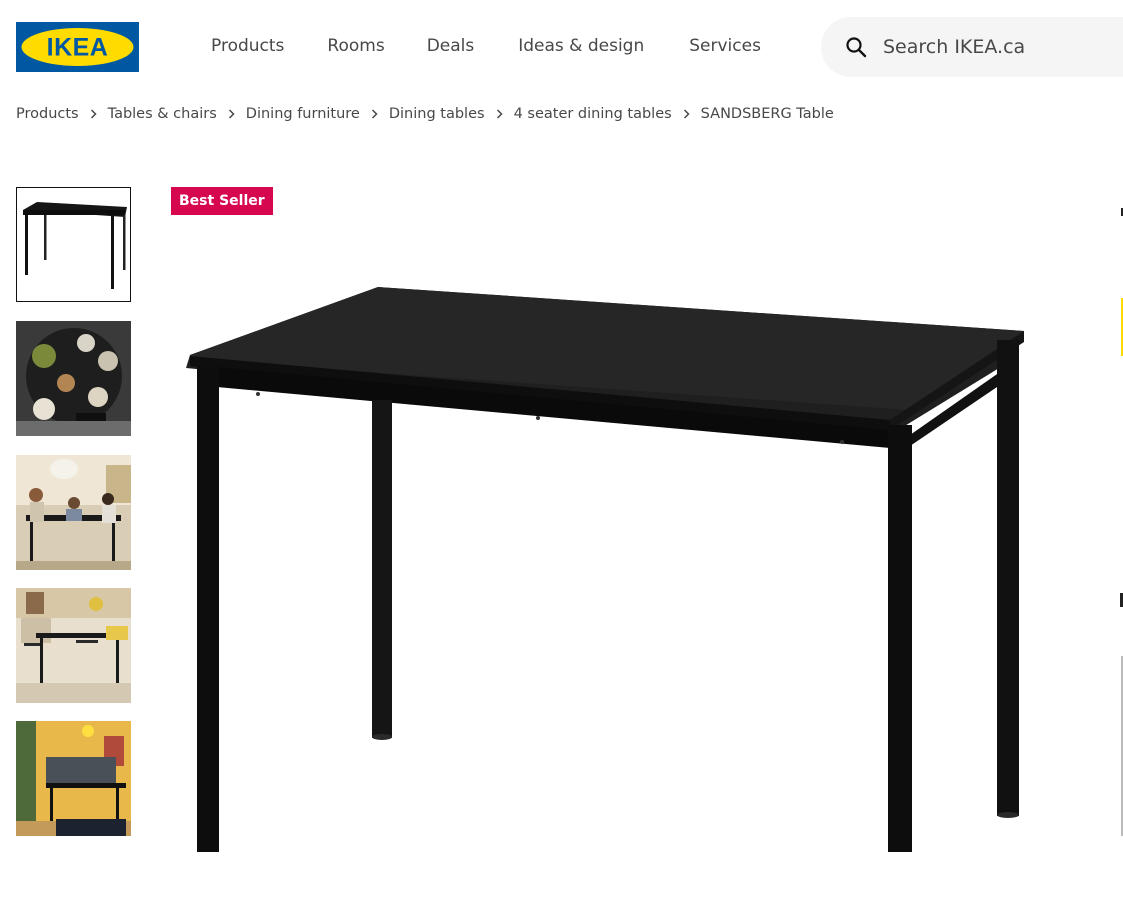 This screenshot has width=1123, height=898. What do you see at coordinates (222, 201) in the screenshot?
I see `best-seller-badge: Best Seller` at bounding box center [222, 201].